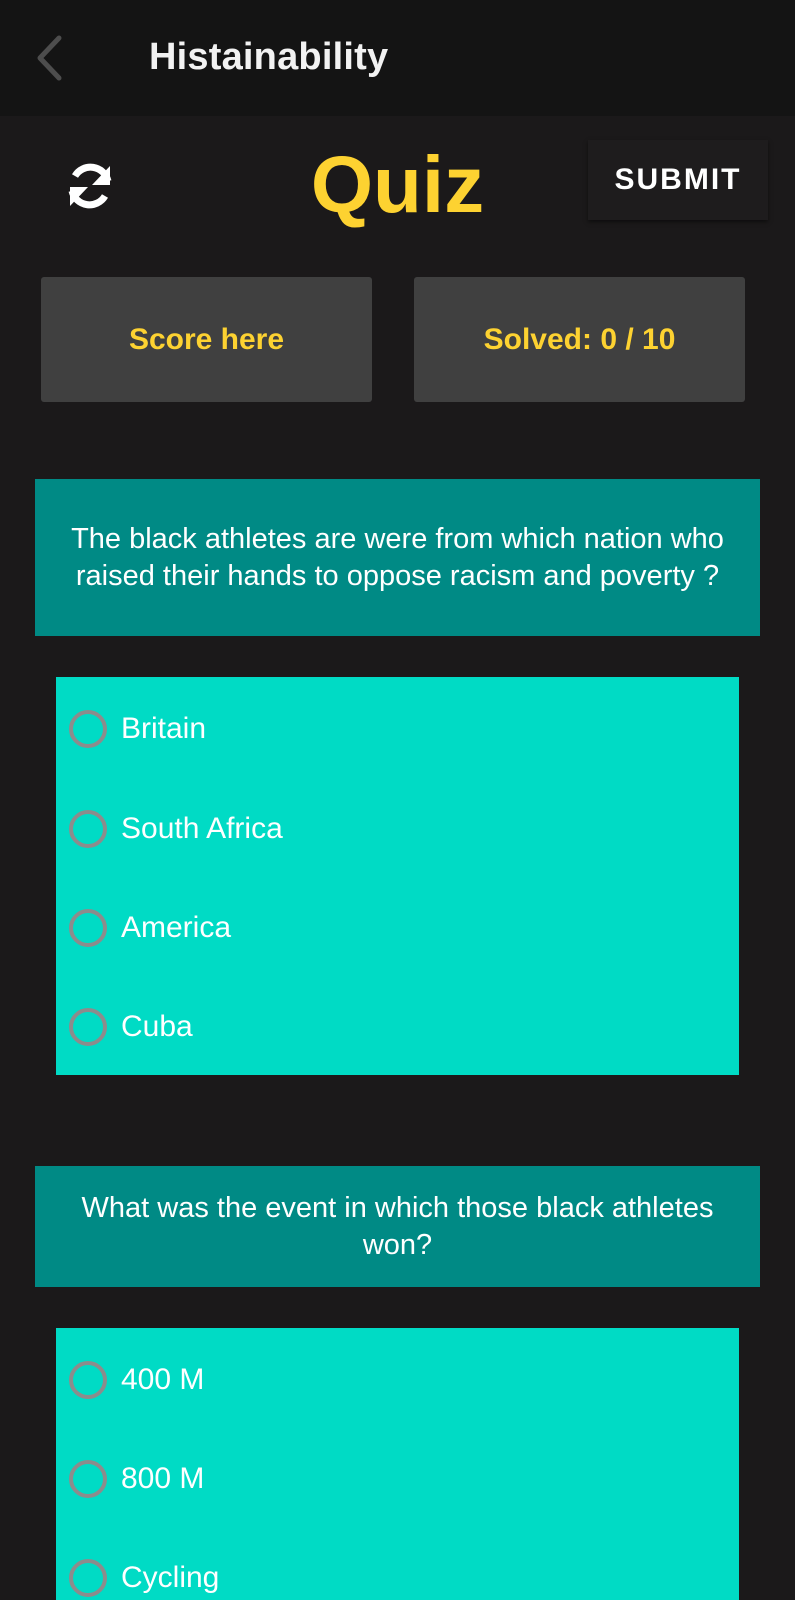 Image resolution: width=795 pixels, height=1600 pixels. I want to click on option-cuba: Cuba, so click(397, 1027).